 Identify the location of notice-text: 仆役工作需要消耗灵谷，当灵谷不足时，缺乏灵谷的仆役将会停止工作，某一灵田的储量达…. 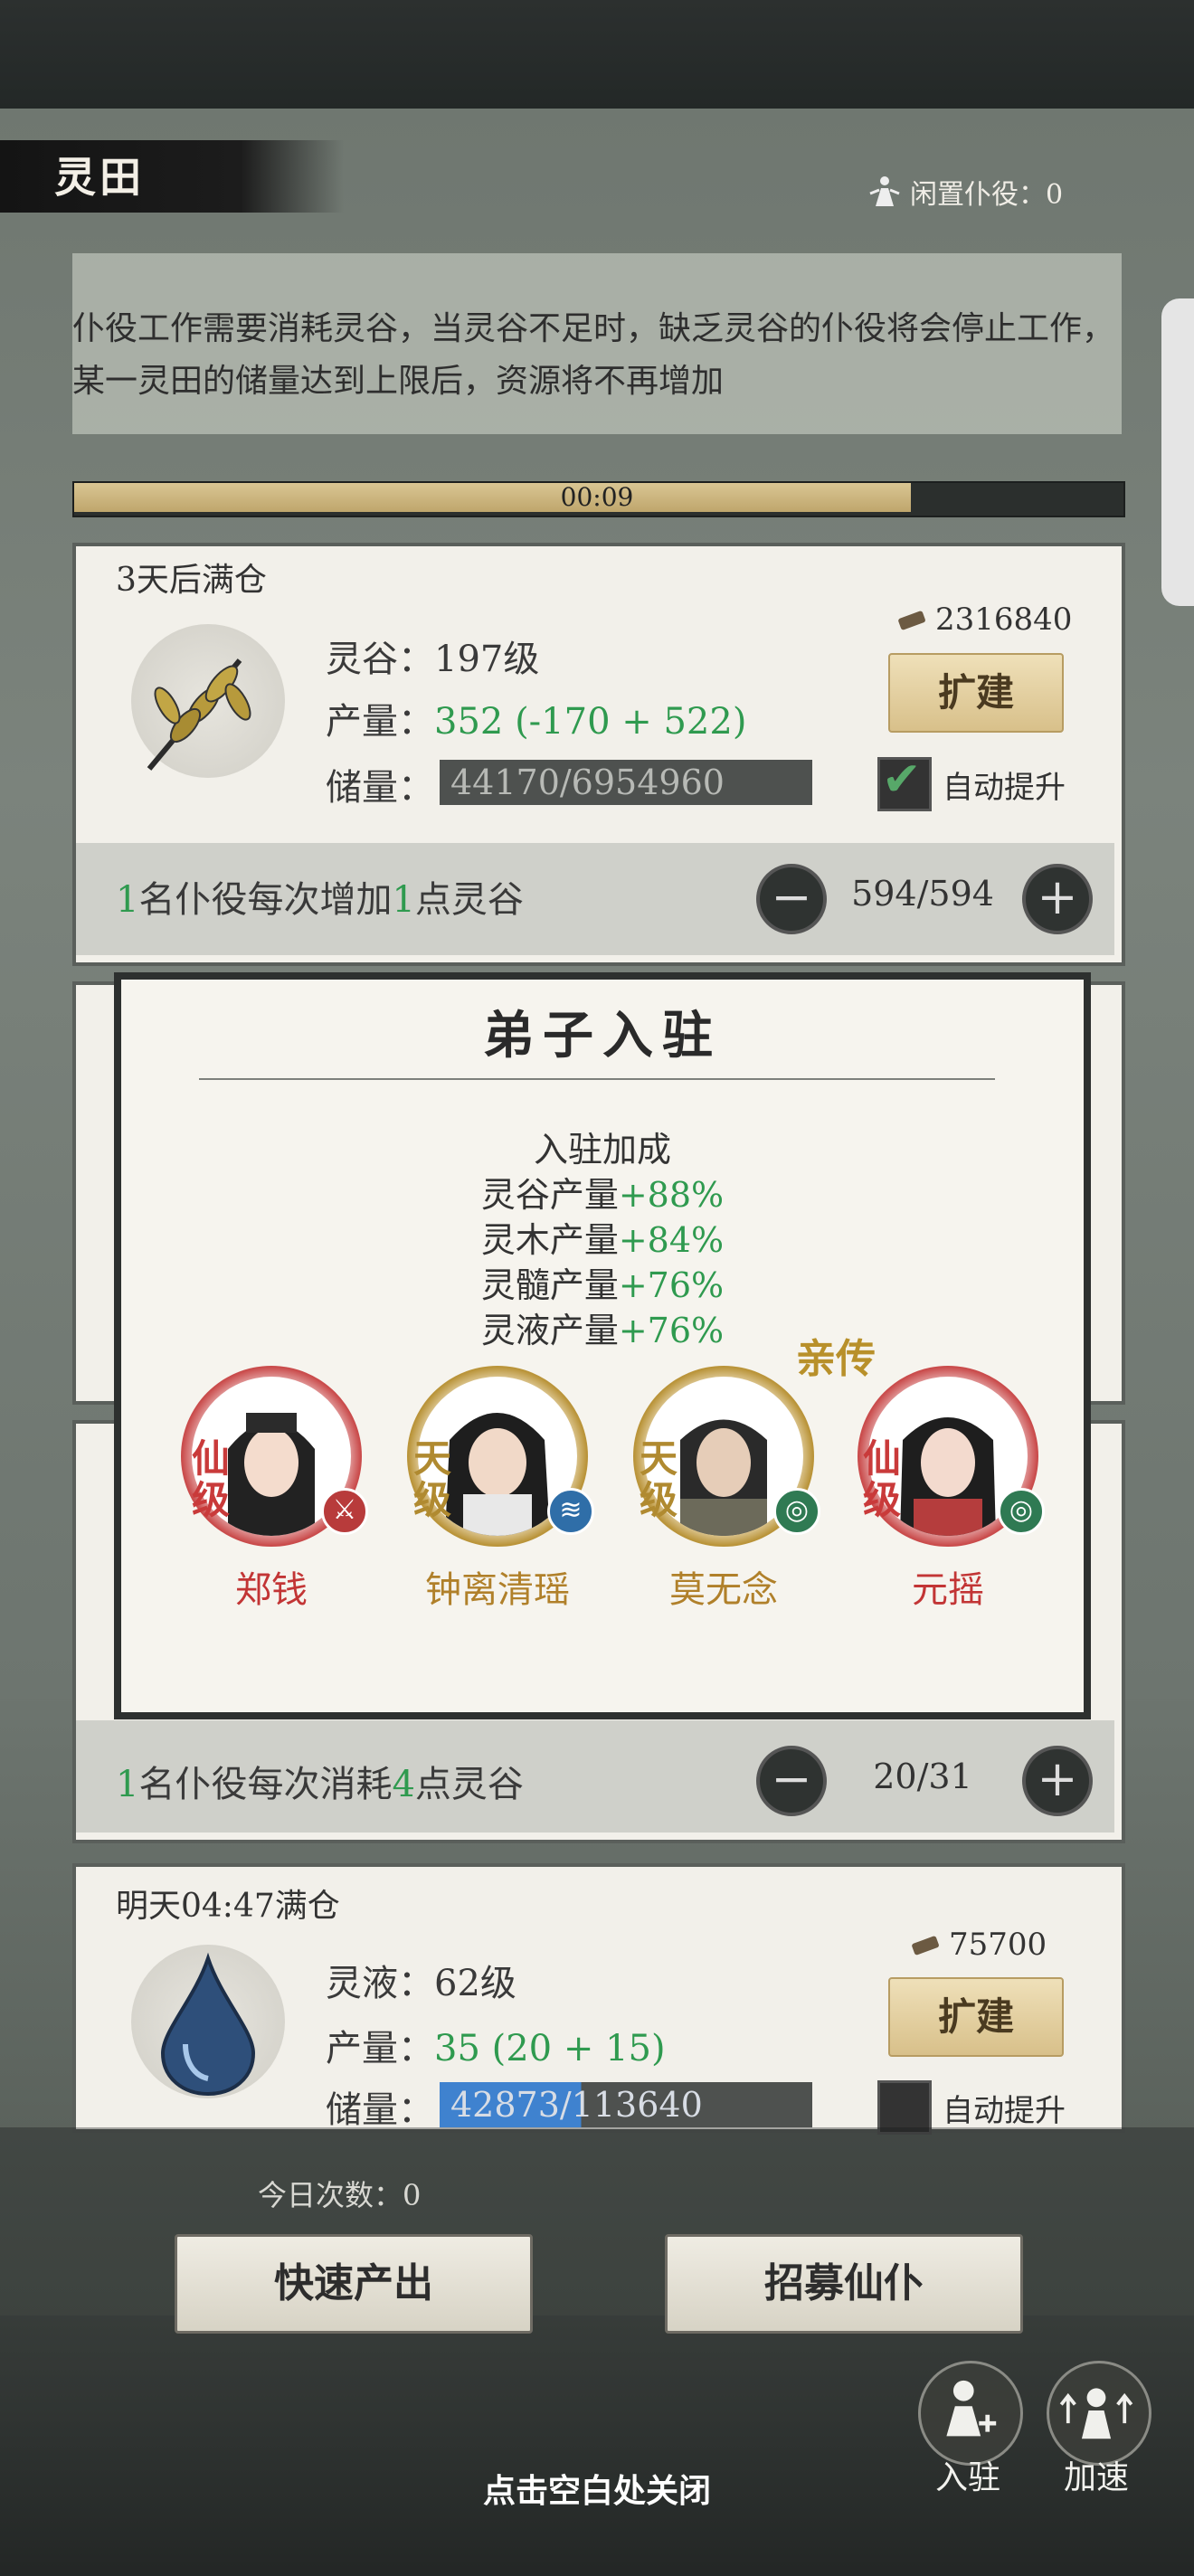
(593, 355).